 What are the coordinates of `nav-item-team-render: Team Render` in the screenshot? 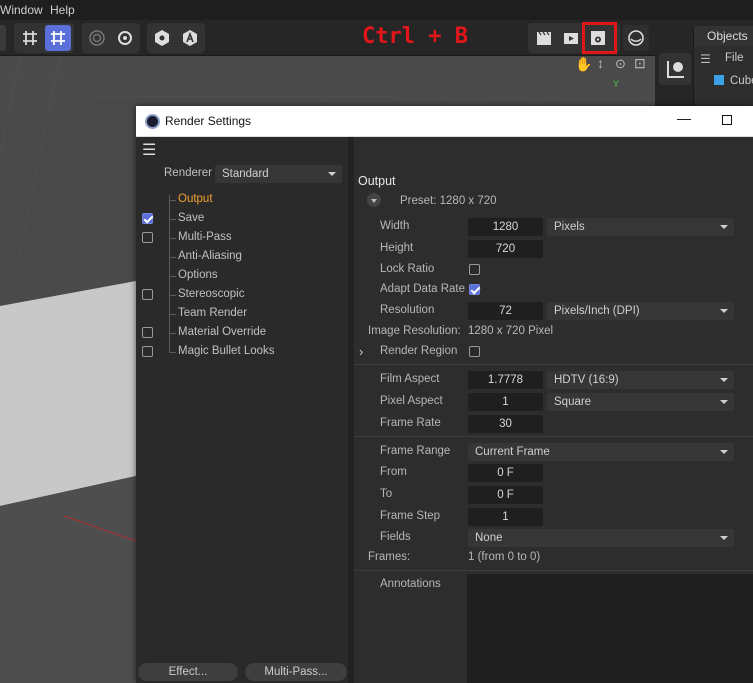 It's located at (212, 313).